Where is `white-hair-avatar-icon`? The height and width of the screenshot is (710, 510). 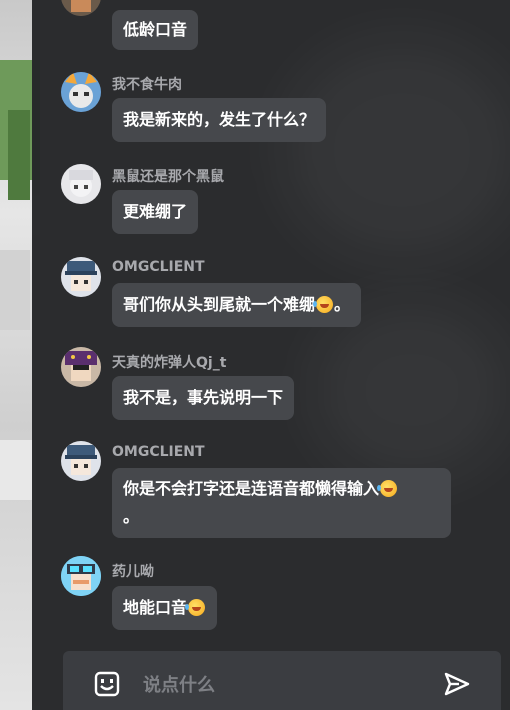
white-hair-avatar-icon is located at coordinates (81, 184).